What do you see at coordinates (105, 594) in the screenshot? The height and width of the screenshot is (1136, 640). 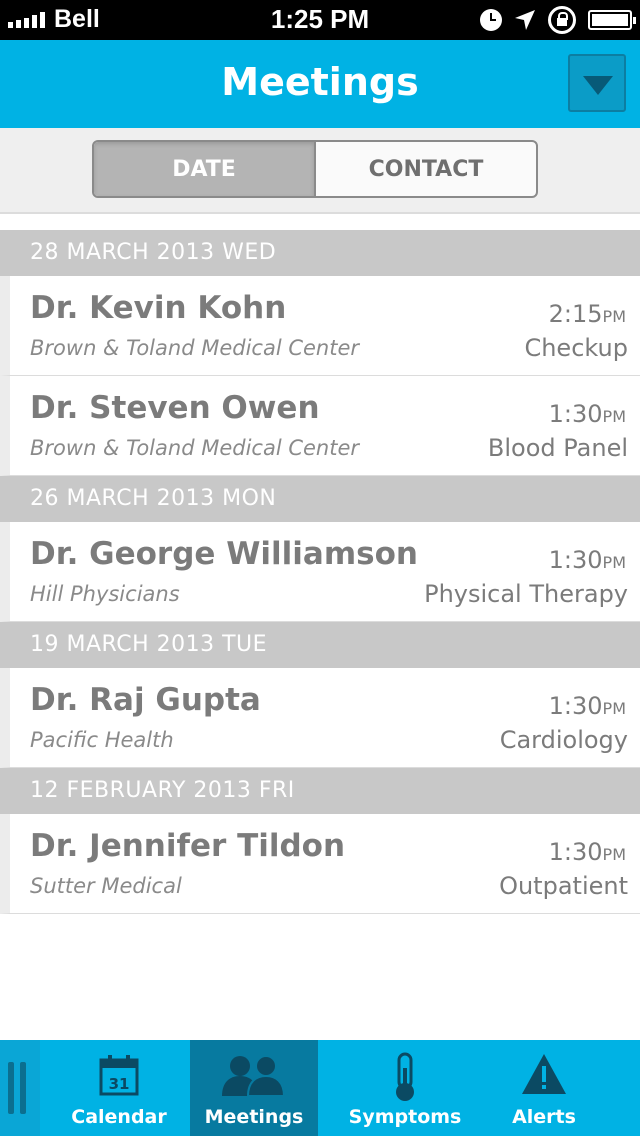 I see `facility-name: Hill Physicians` at bounding box center [105, 594].